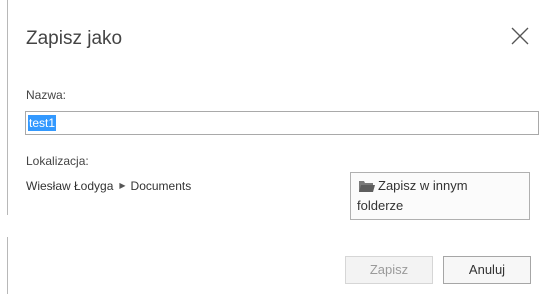 This screenshot has width=541, height=294. I want to click on save-in-other-folder-button: Zapisz w innym folderze, so click(440, 196).